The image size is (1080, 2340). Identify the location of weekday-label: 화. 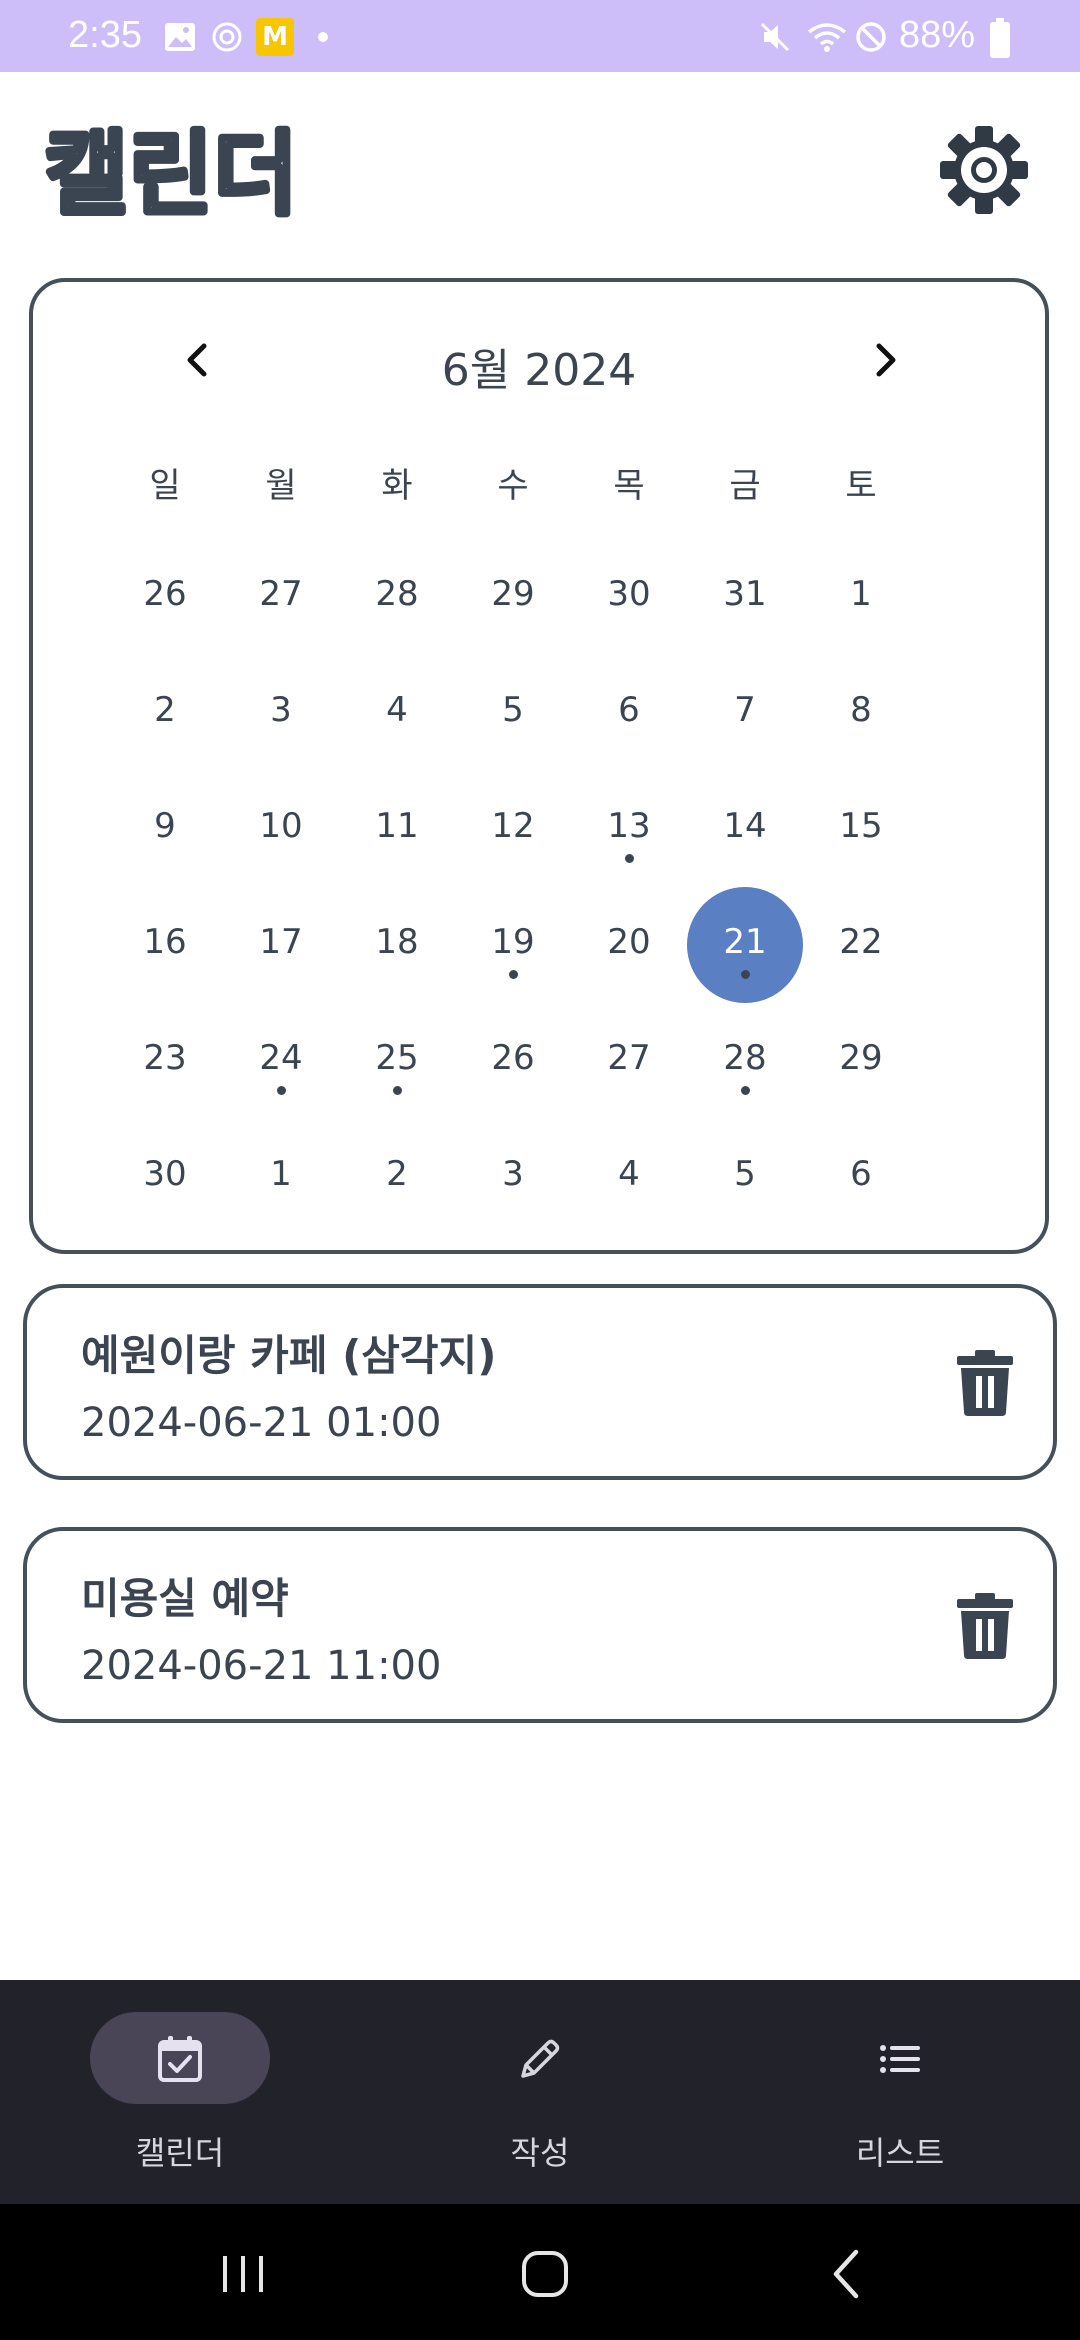
(397, 486).